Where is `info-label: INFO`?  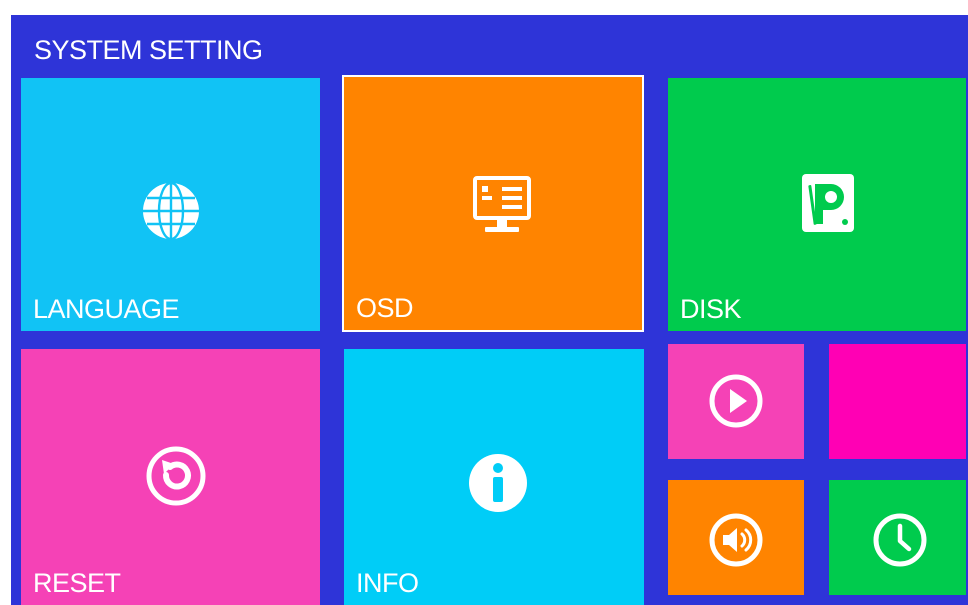 info-label: INFO is located at coordinates (387, 583).